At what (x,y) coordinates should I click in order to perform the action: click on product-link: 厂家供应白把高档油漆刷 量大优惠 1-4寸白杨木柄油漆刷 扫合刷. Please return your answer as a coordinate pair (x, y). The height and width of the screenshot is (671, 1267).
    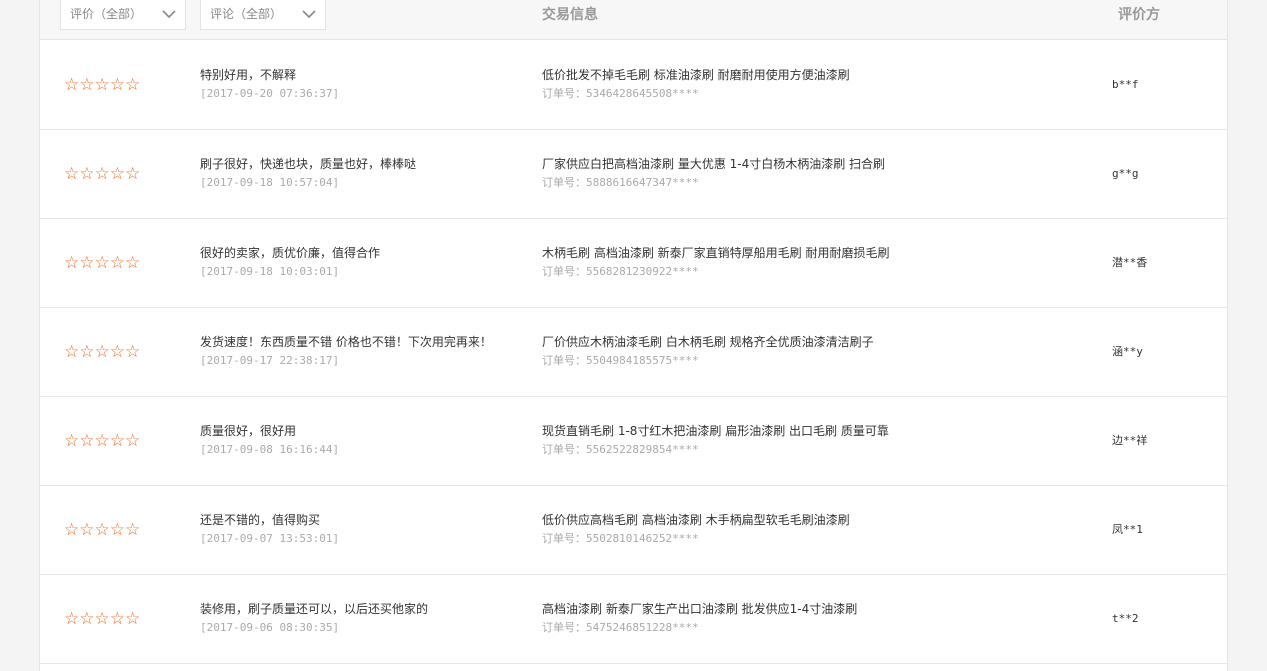
    Looking at the image, I should click on (713, 164).